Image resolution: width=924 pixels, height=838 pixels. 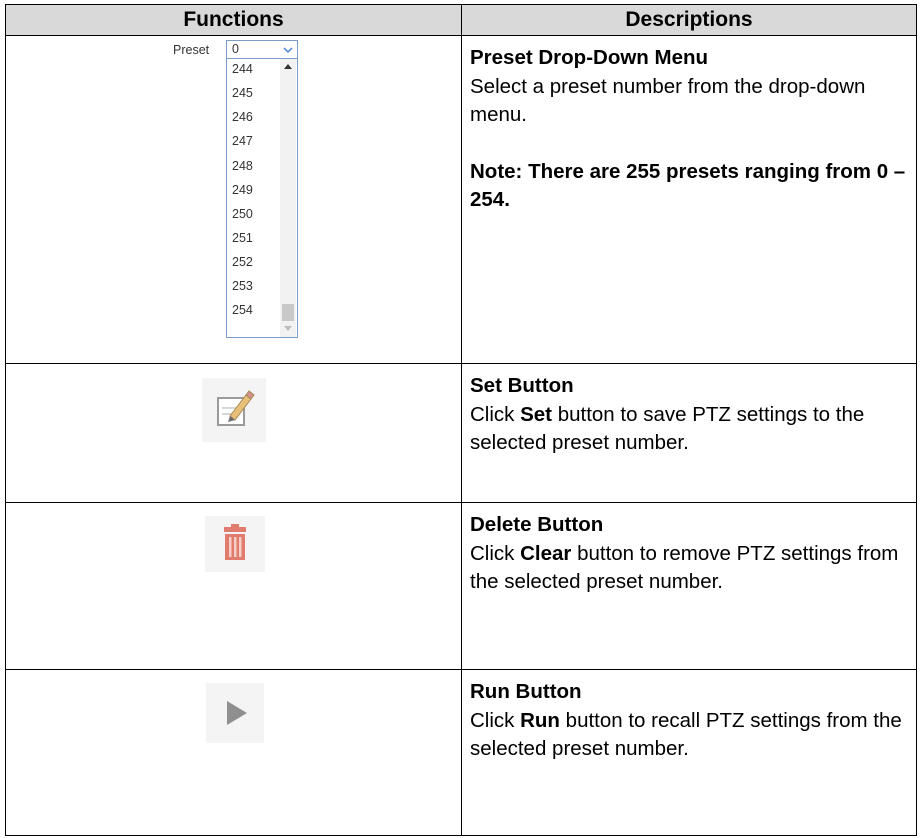 What do you see at coordinates (242, 214) in the screenshot?
I see `preset-option: 250` at bounding box center [242, 214].